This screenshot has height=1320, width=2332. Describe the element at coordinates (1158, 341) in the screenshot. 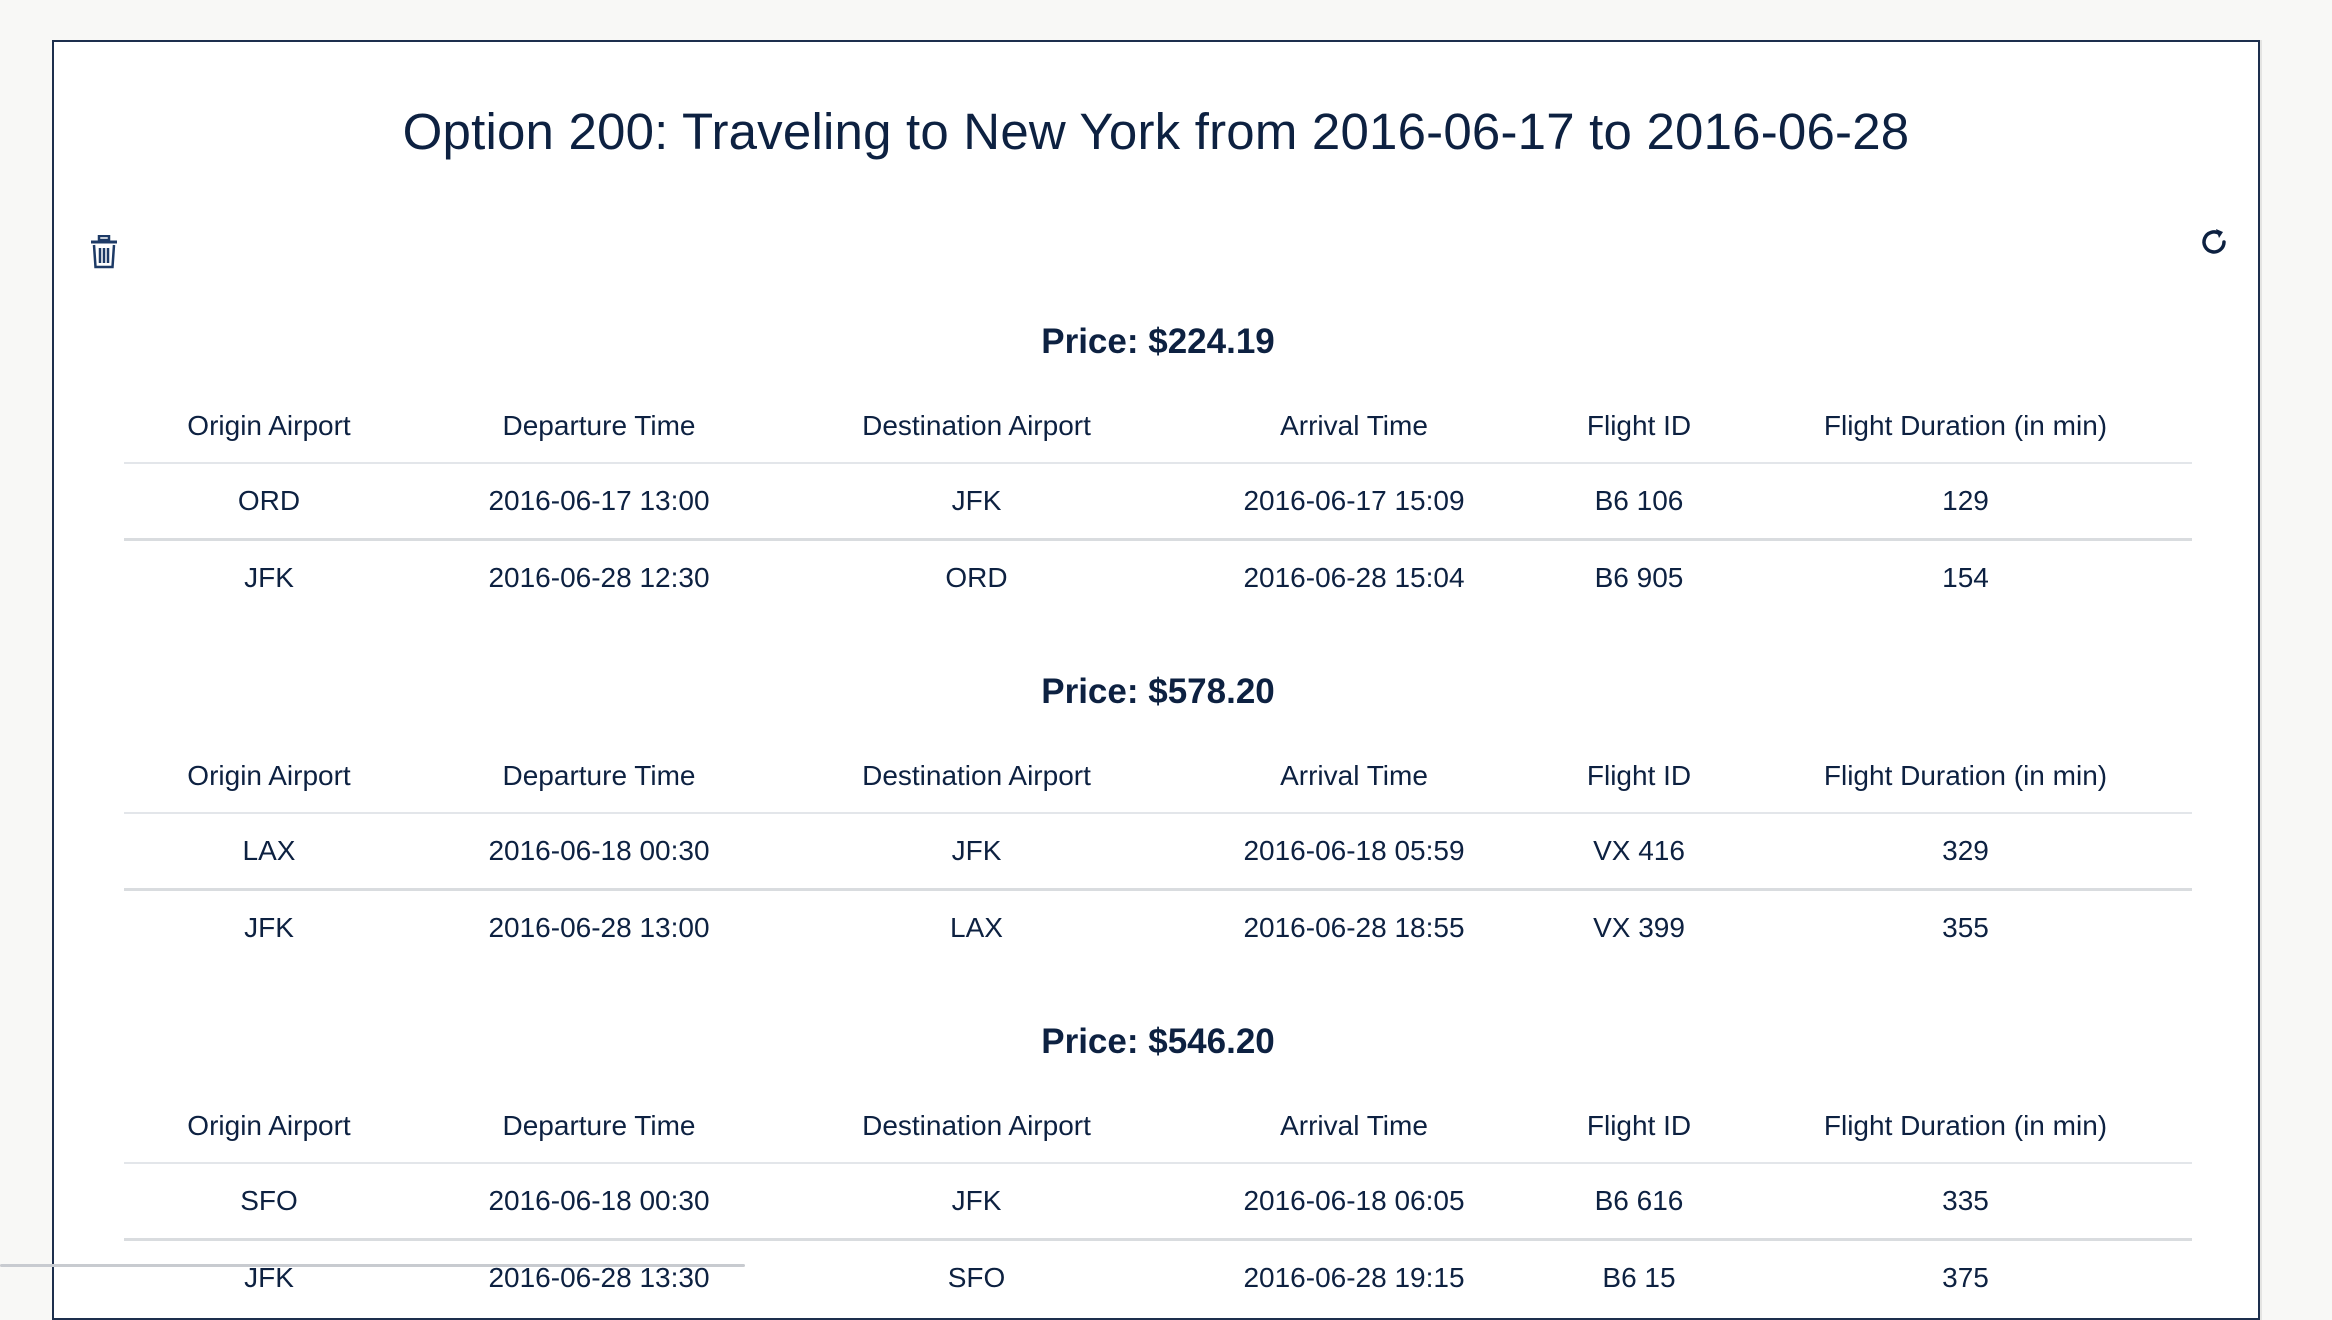

I see `price-label: Price: $224.19` at that location.